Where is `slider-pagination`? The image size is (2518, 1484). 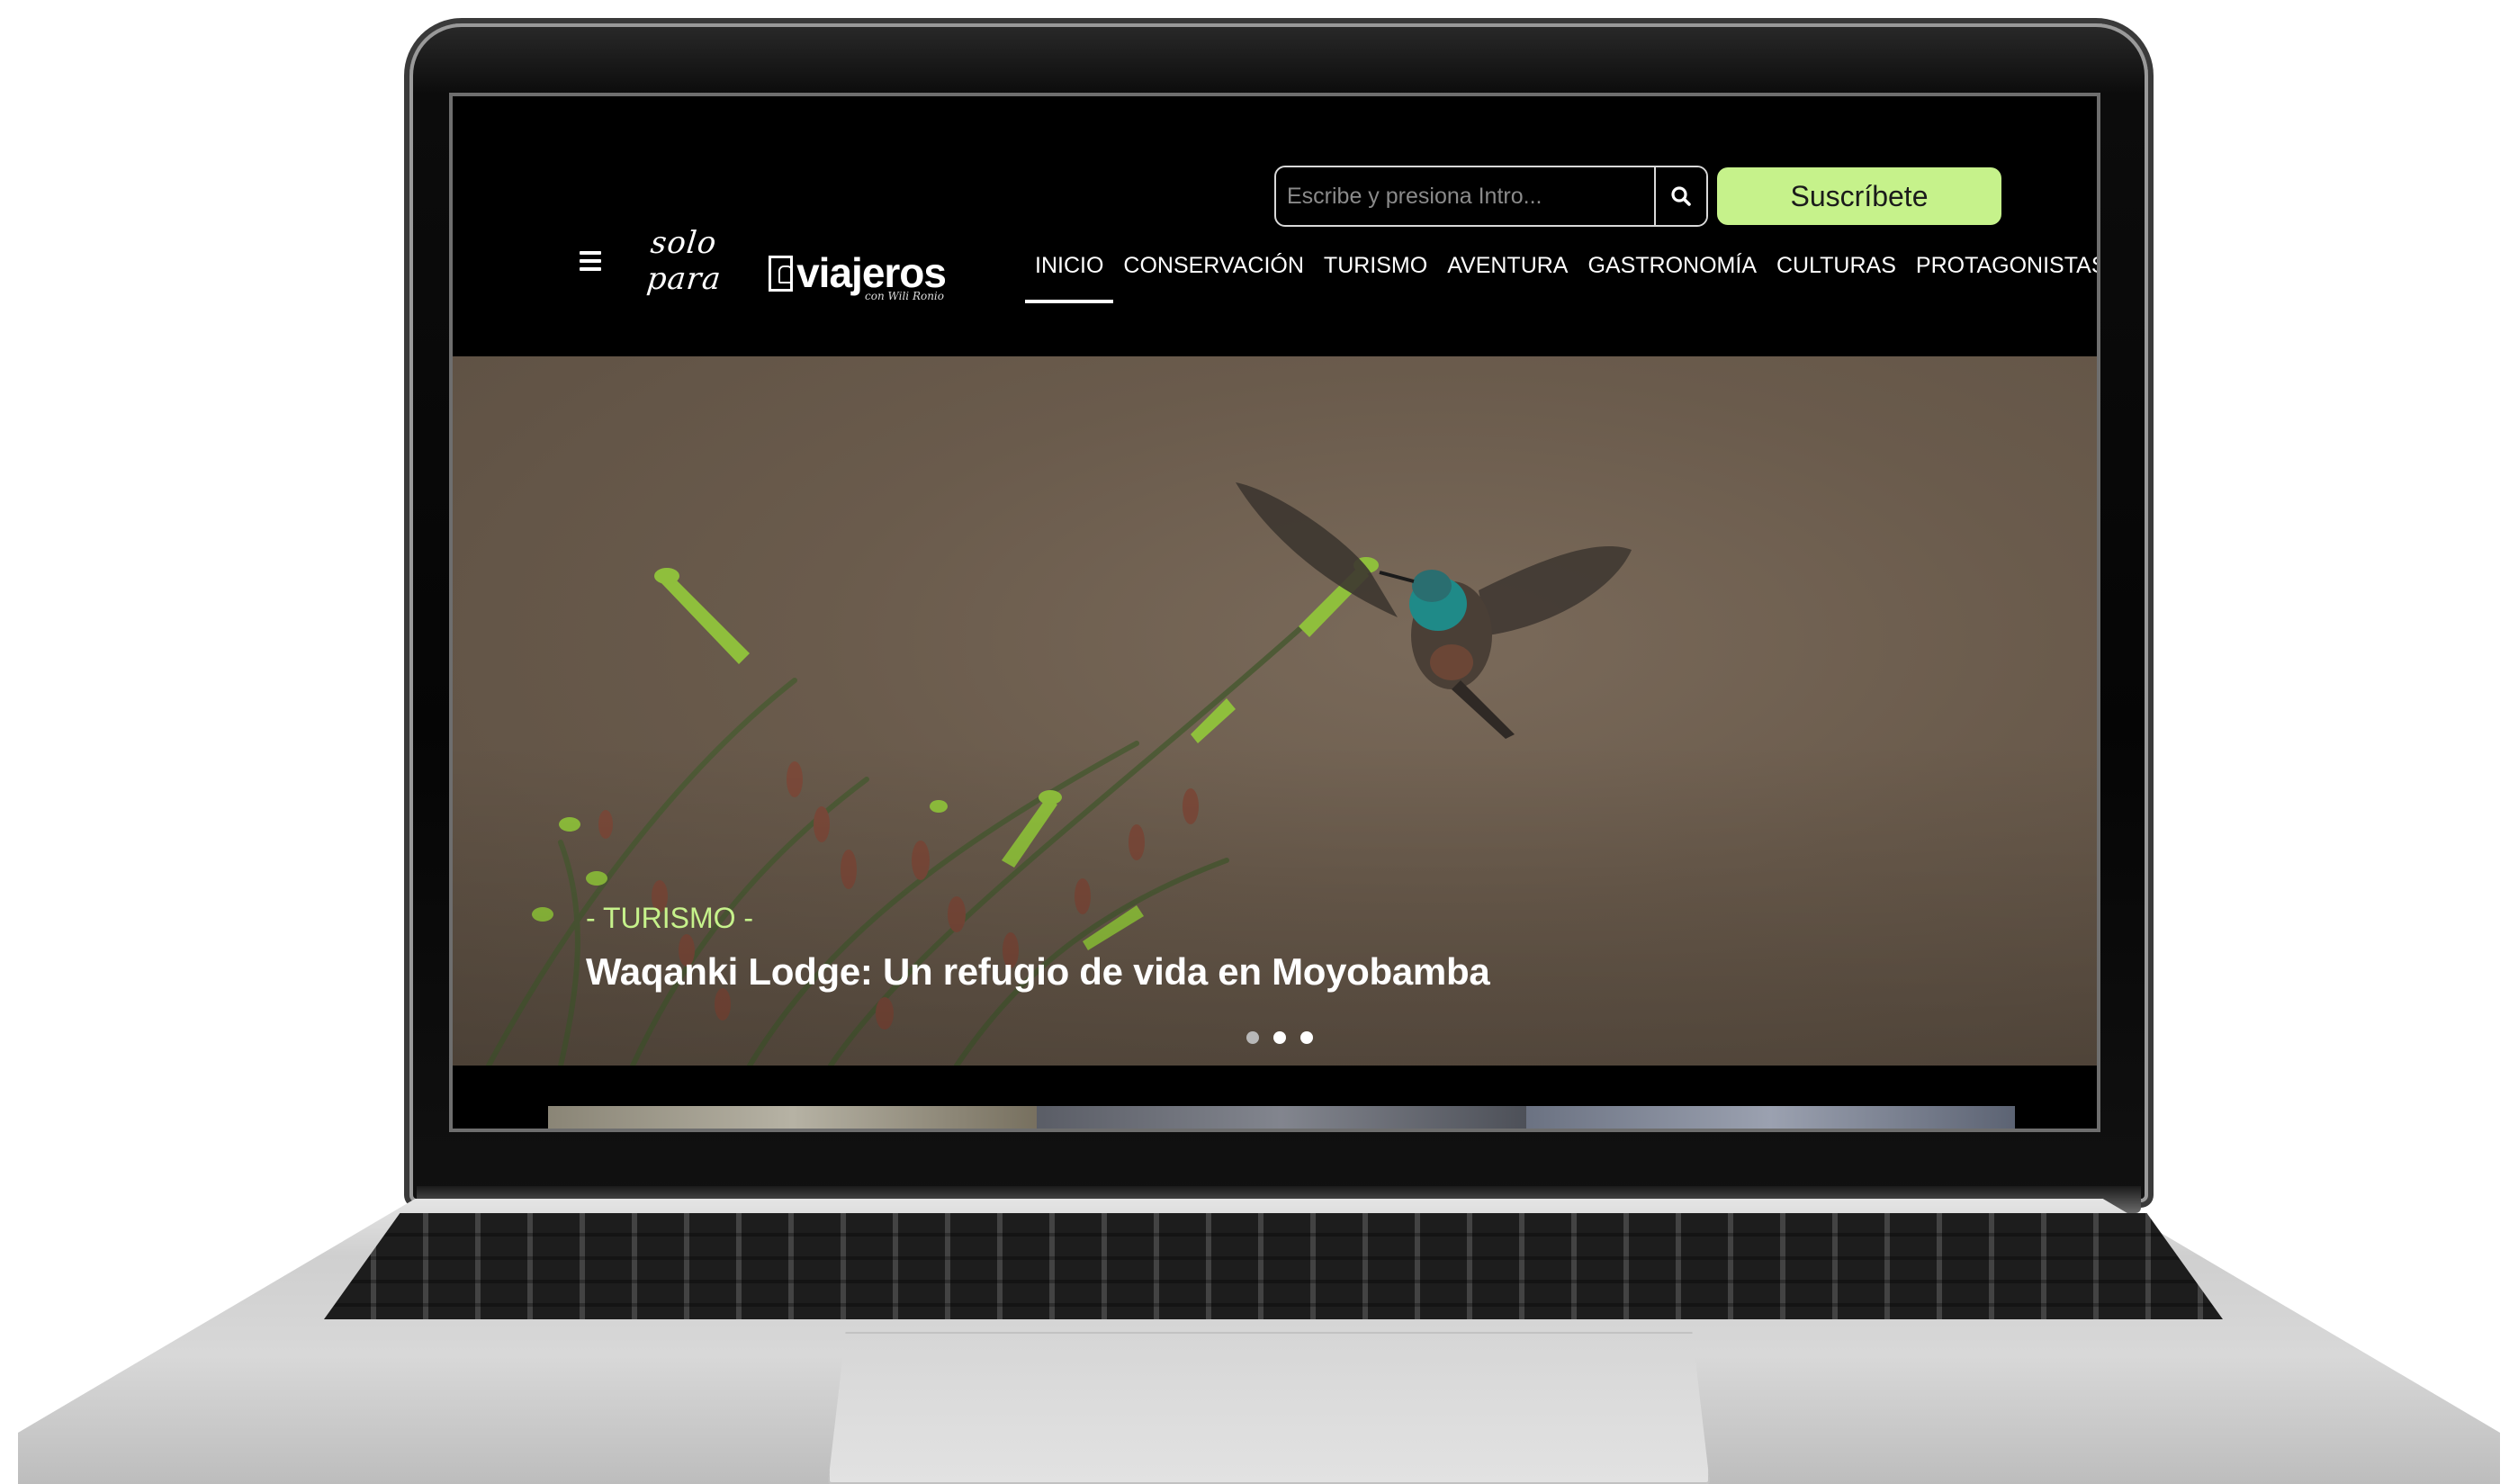
slider-pagination is located at coordinates (1279, 1037).